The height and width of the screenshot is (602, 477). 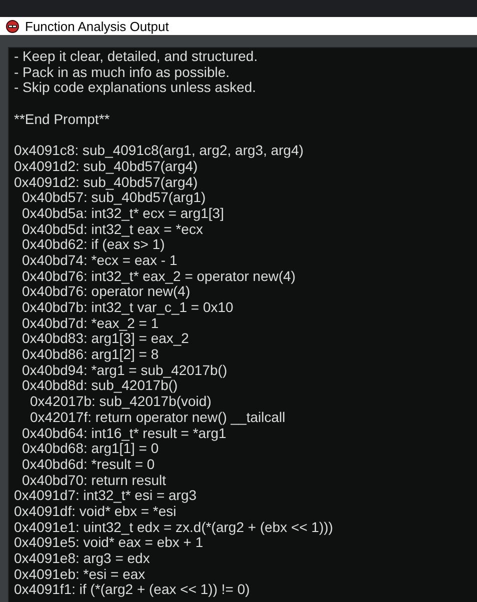 I want to click on trace-line: 0x40bd76: operator new(4), so click(x=105, y=292).